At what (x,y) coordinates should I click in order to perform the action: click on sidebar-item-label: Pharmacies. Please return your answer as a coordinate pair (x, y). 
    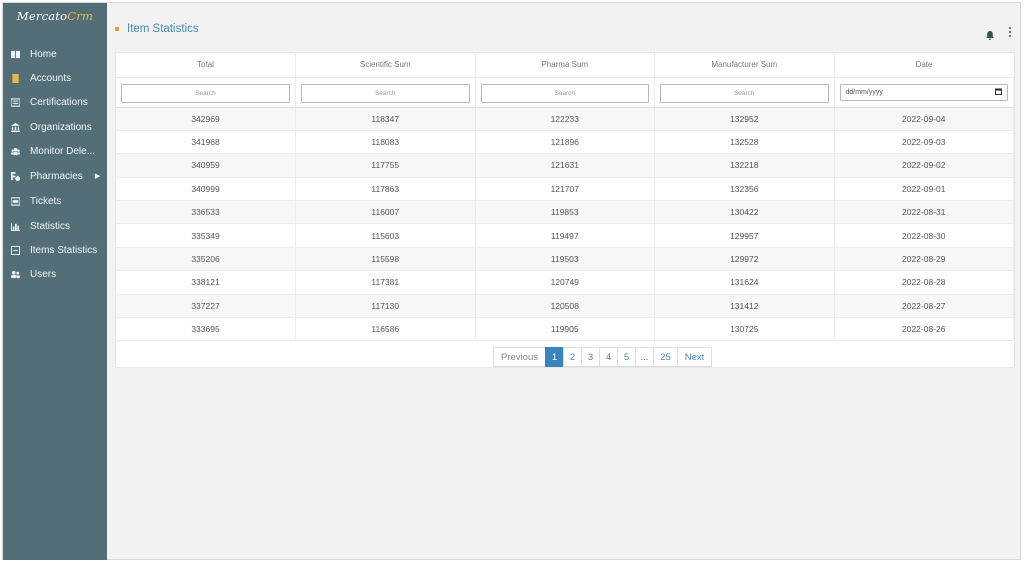
    Looking at the image, I should click on (56, 176).